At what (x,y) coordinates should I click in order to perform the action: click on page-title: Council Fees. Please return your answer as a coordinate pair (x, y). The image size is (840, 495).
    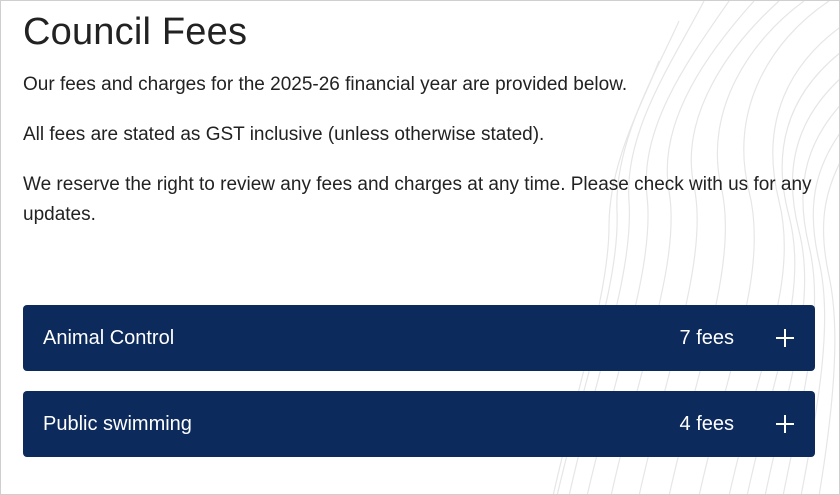
    Looking at the image, I should click on (135, 32).